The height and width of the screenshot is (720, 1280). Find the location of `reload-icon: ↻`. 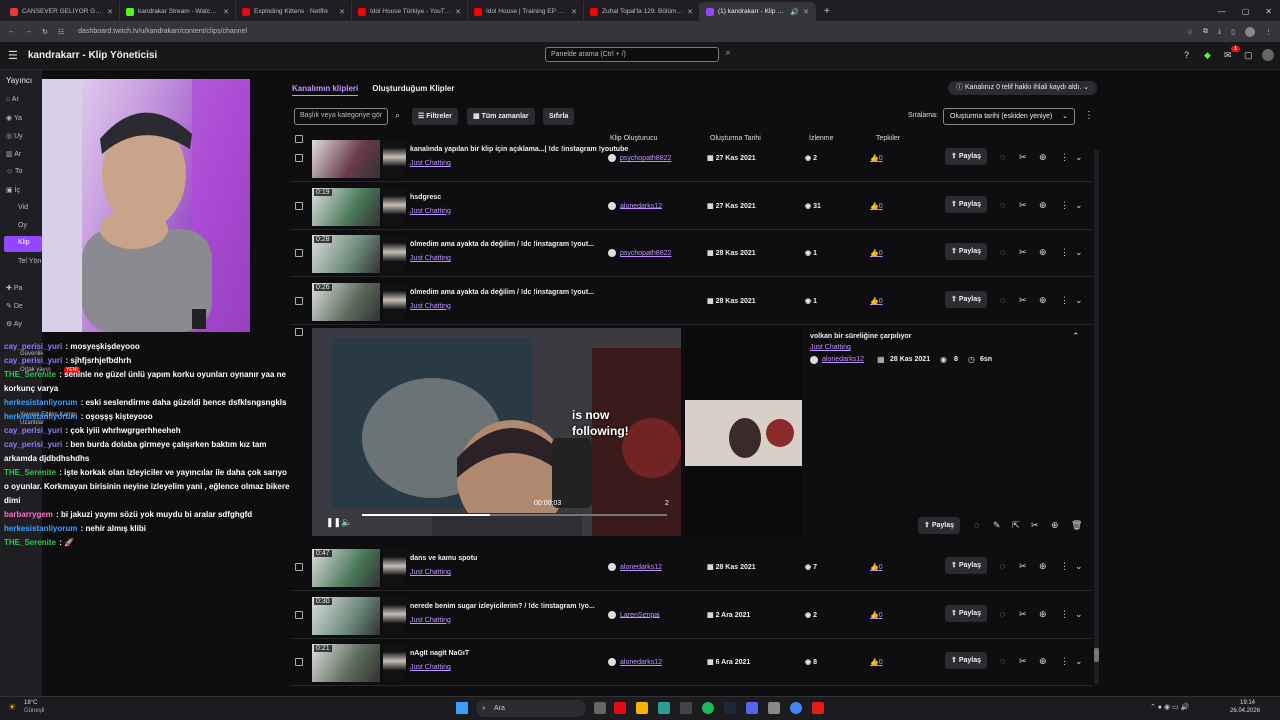

reload-icon: ↻ is located at coordinates (45, 32).